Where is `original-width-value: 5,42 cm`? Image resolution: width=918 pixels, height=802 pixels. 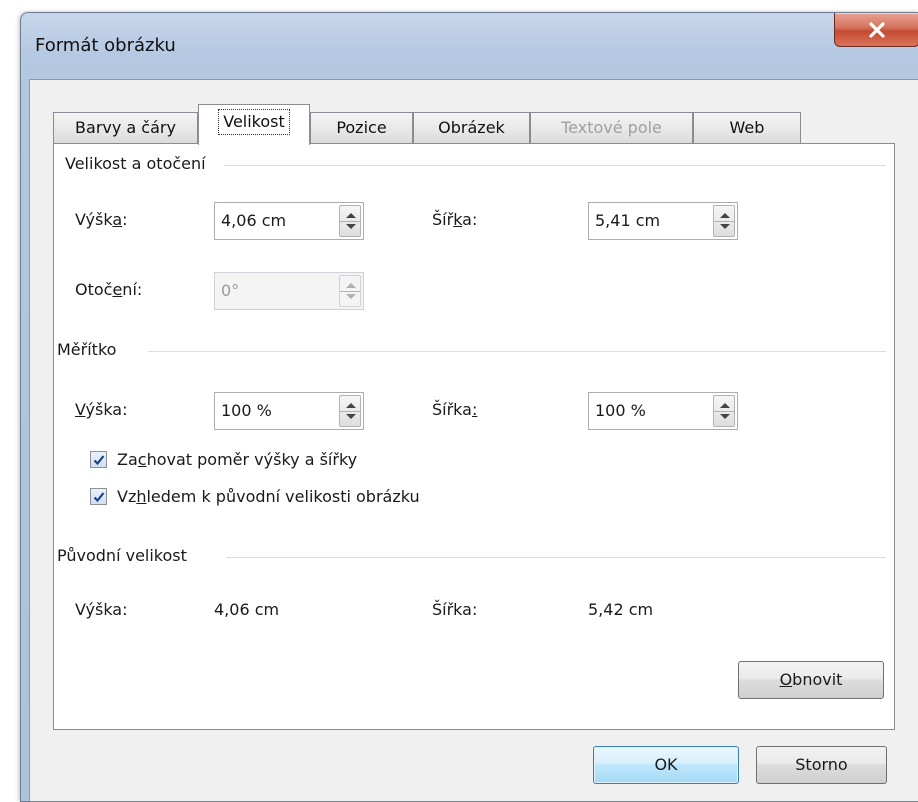 original-width-value: 5,42 cm is located at coordinates (621, 609).